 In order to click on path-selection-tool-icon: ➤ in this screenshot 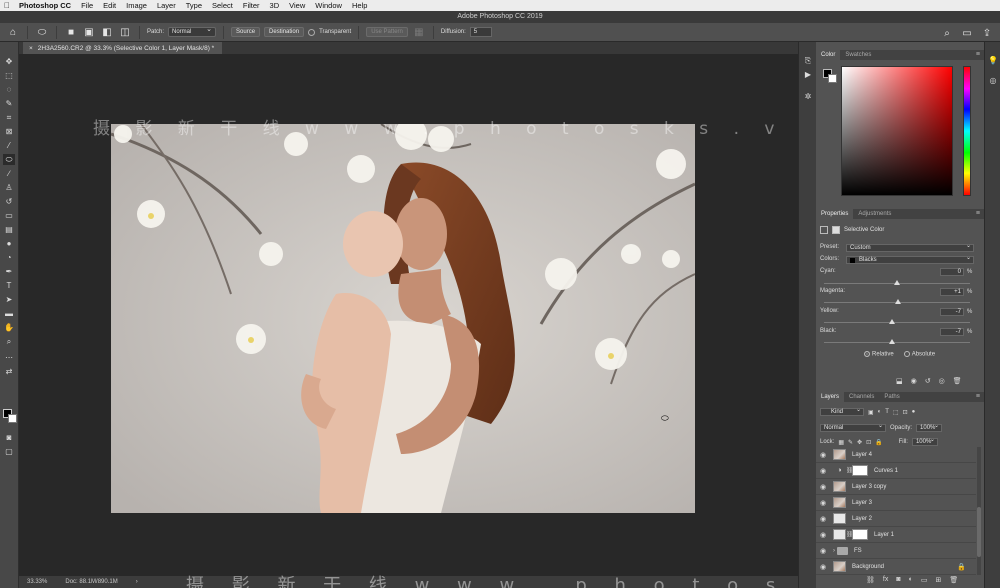, I will do `click(9, 299)`.